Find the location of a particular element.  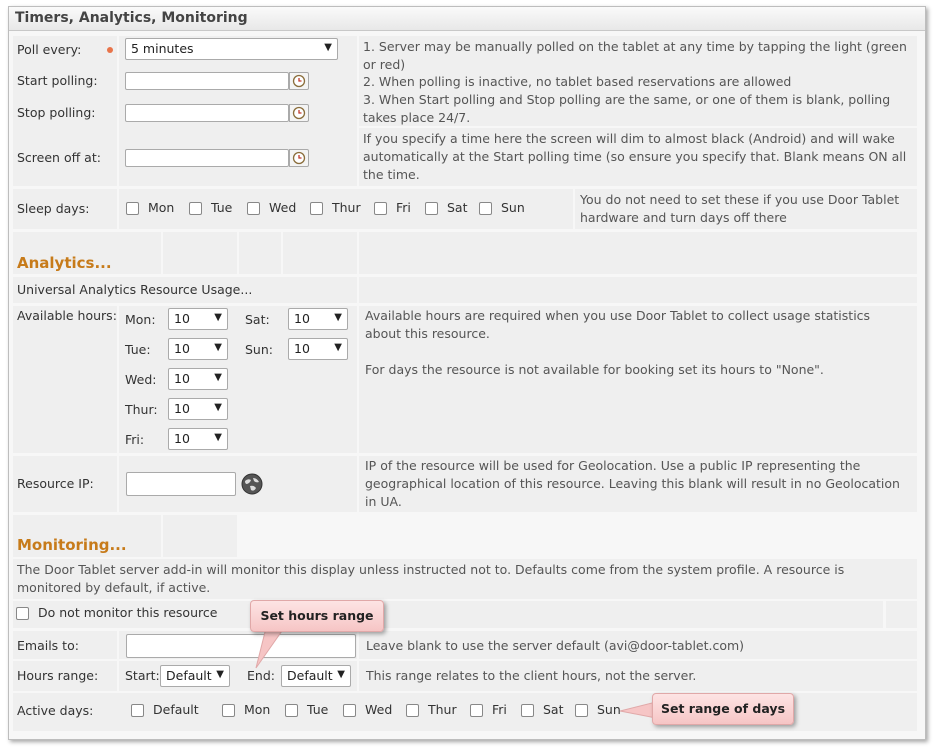

sleep-day-sat-checkbox is located at coordinates (431, 208).